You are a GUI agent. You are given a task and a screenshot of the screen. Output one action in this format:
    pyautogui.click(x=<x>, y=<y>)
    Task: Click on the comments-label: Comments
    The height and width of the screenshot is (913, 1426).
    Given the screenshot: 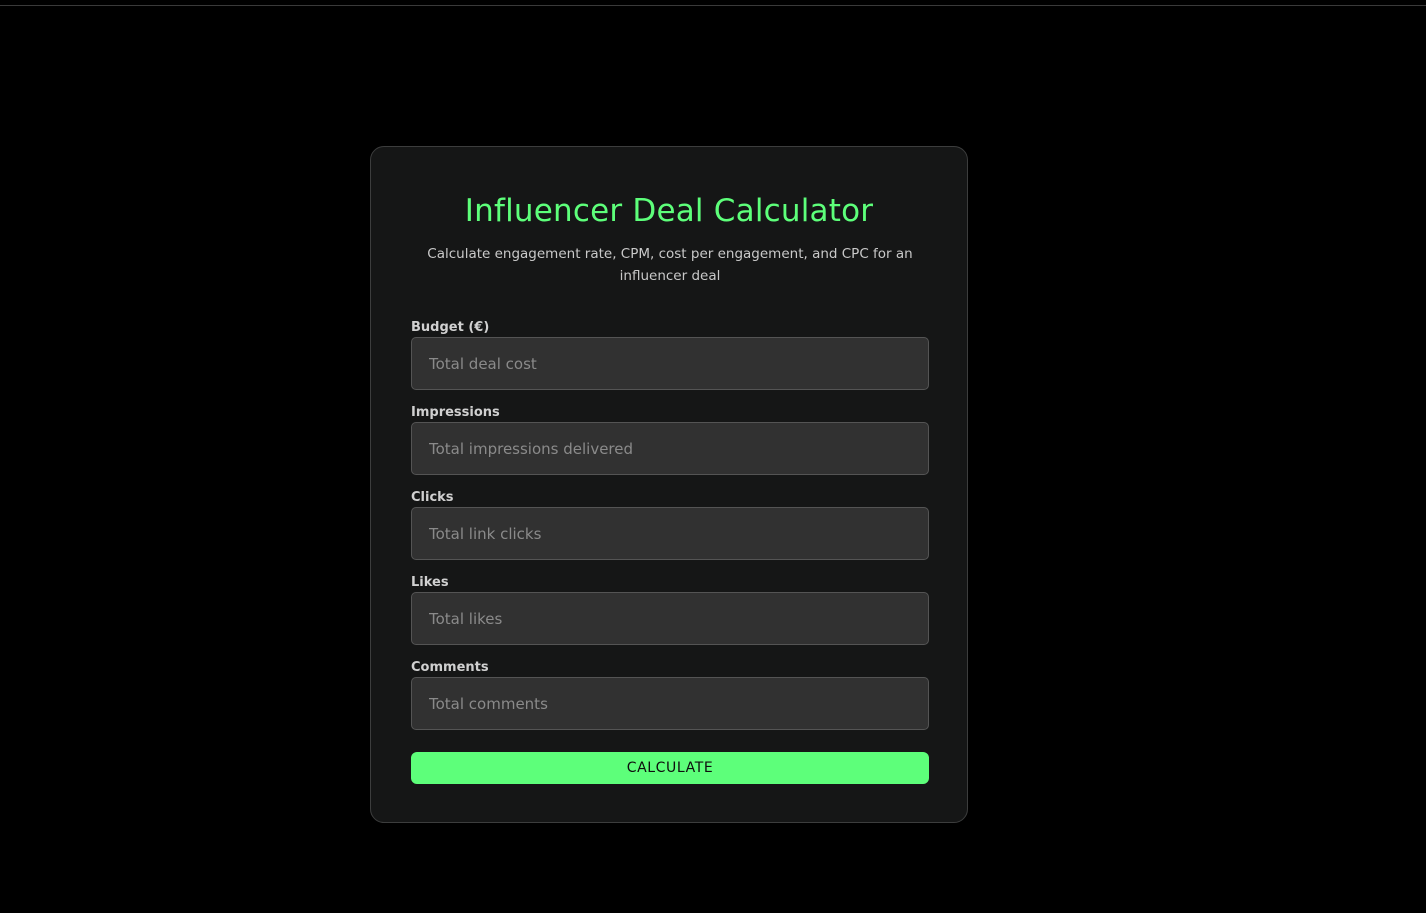 What is the action you would take?
    pyautogui.click(x=450, y=667)
    